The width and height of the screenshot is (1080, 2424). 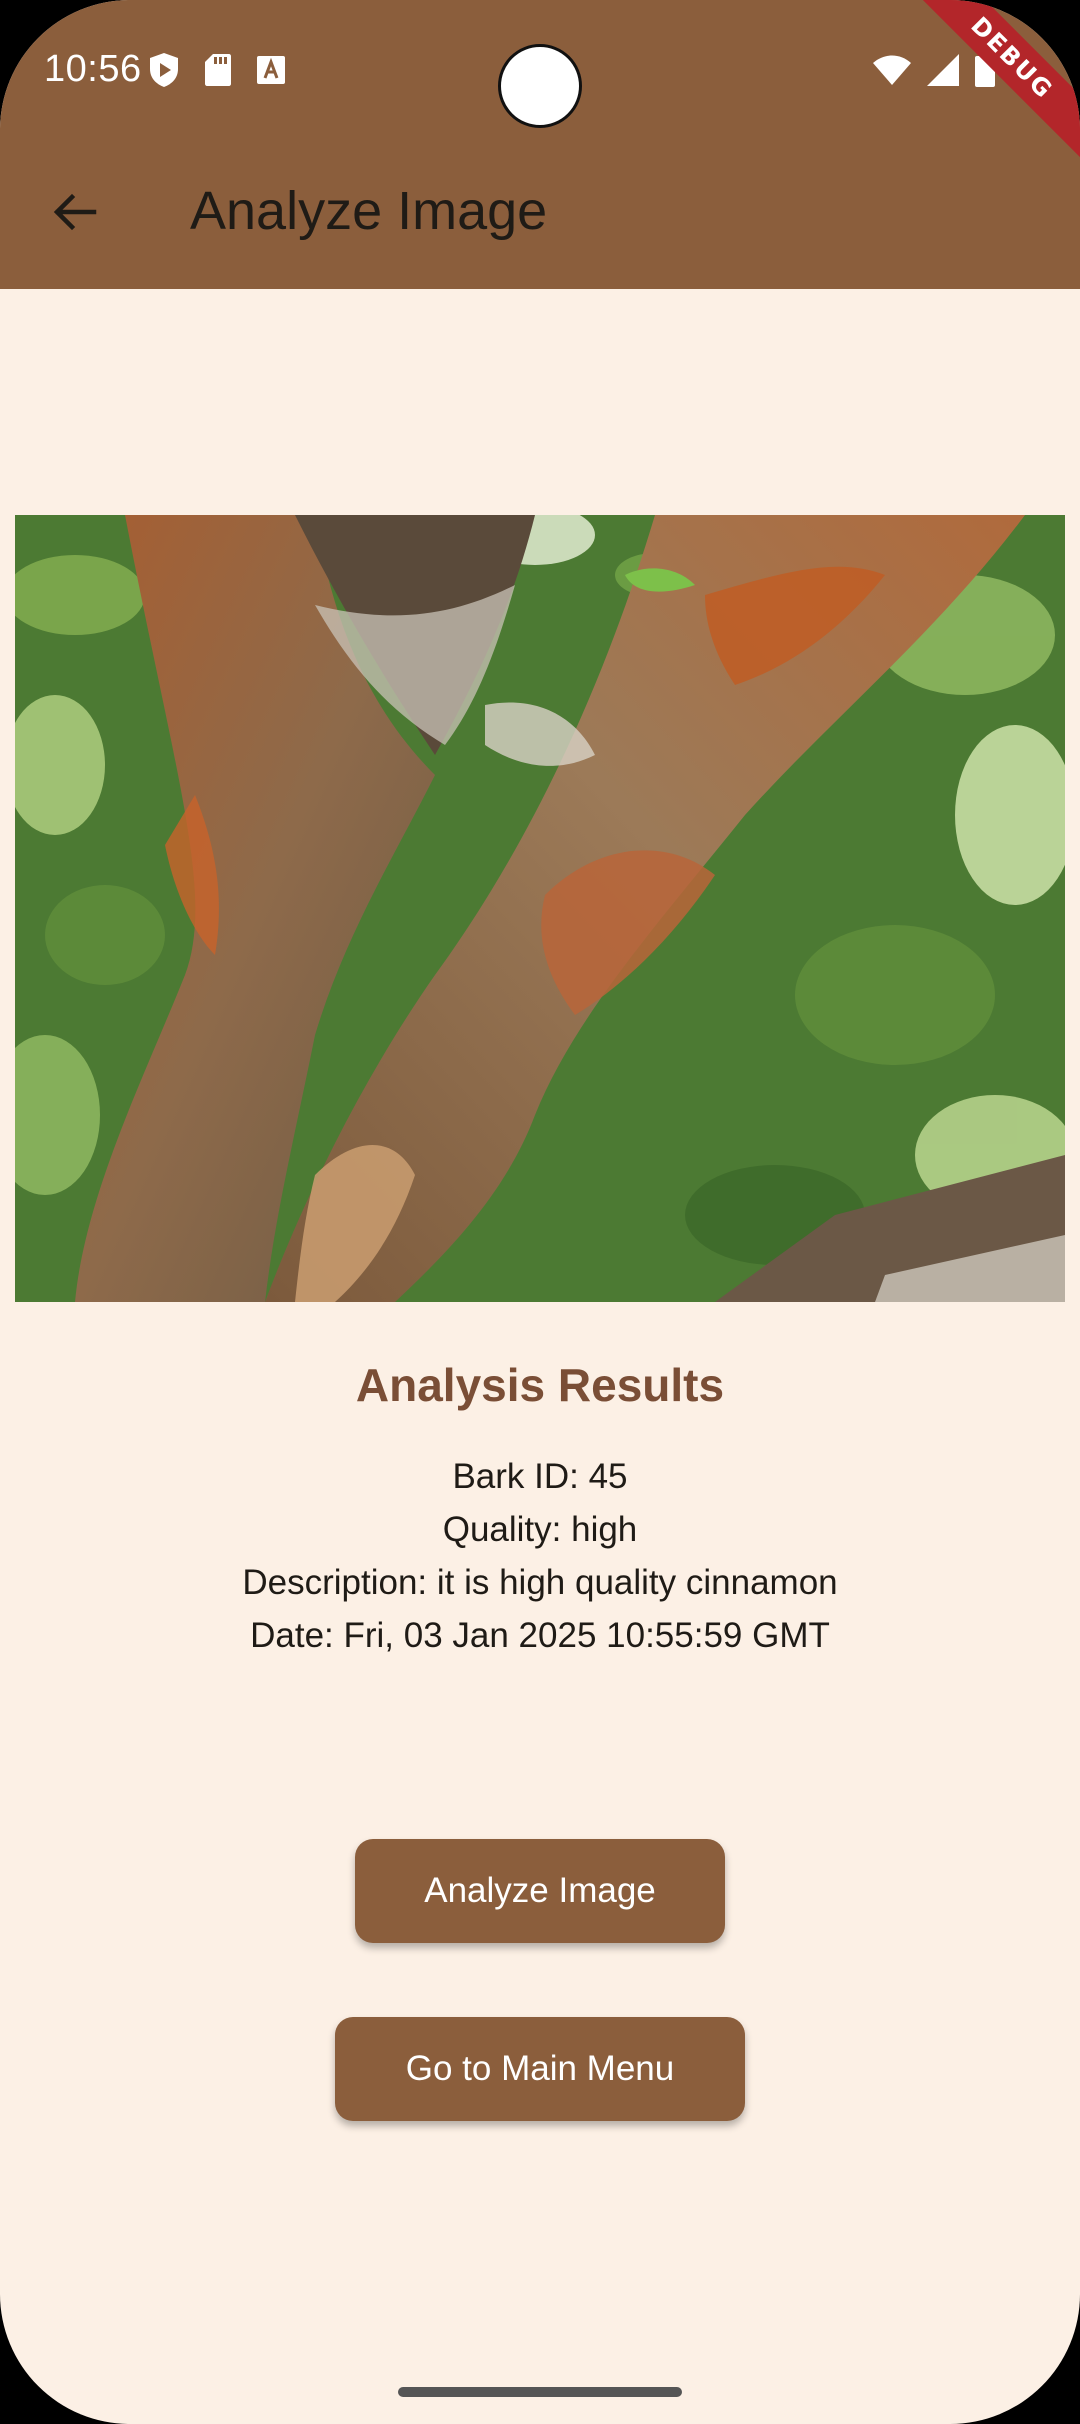 I want to click on app-bar: Analyze Image, so click(x=540, y=214).